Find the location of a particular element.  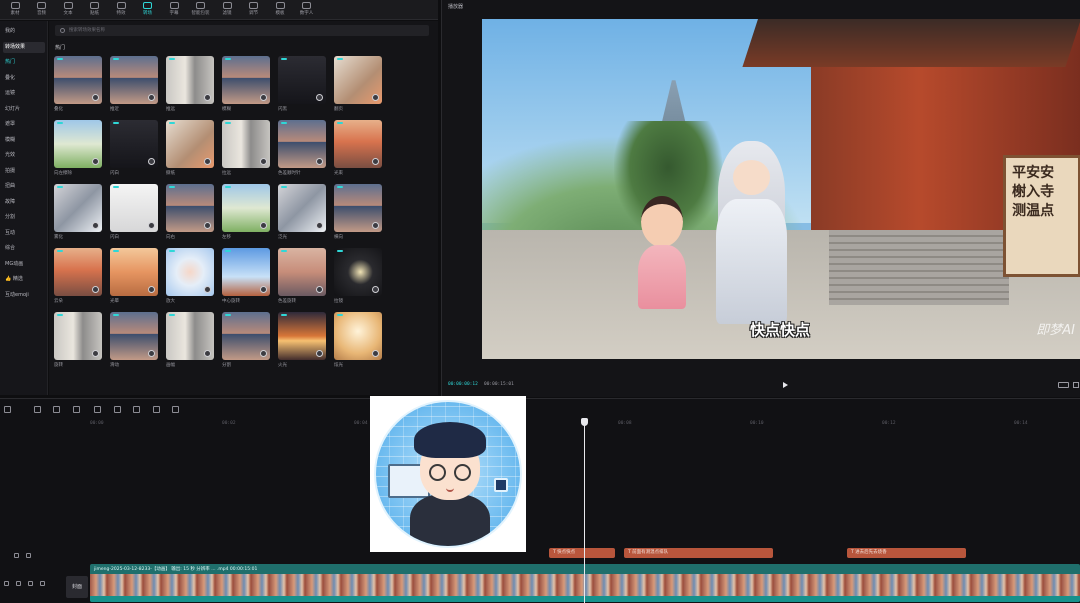

sidebar-item: 遮罩 is located at coordinates (24, 124).